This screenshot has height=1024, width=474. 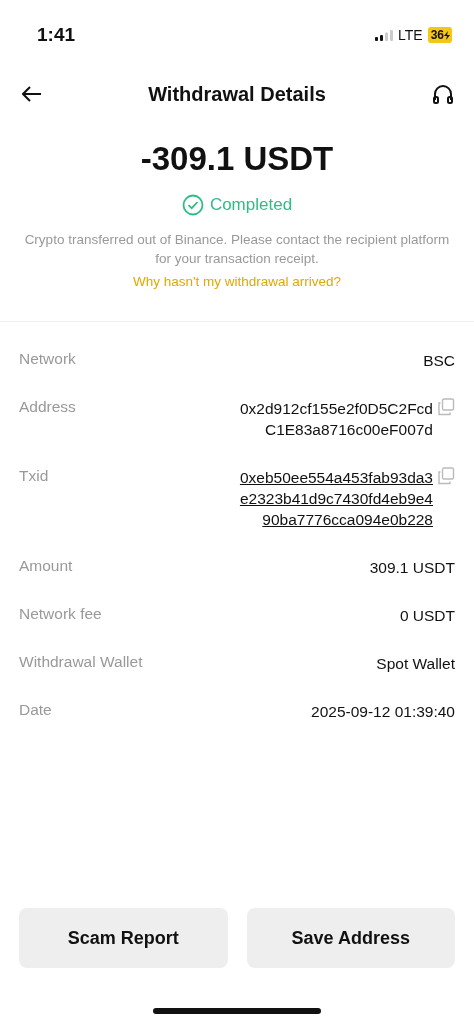 What do you see at coordinates (123, 938) in the screenshot?
I see `scam-report-button: Scam Report` at bounding box center [123, 938].